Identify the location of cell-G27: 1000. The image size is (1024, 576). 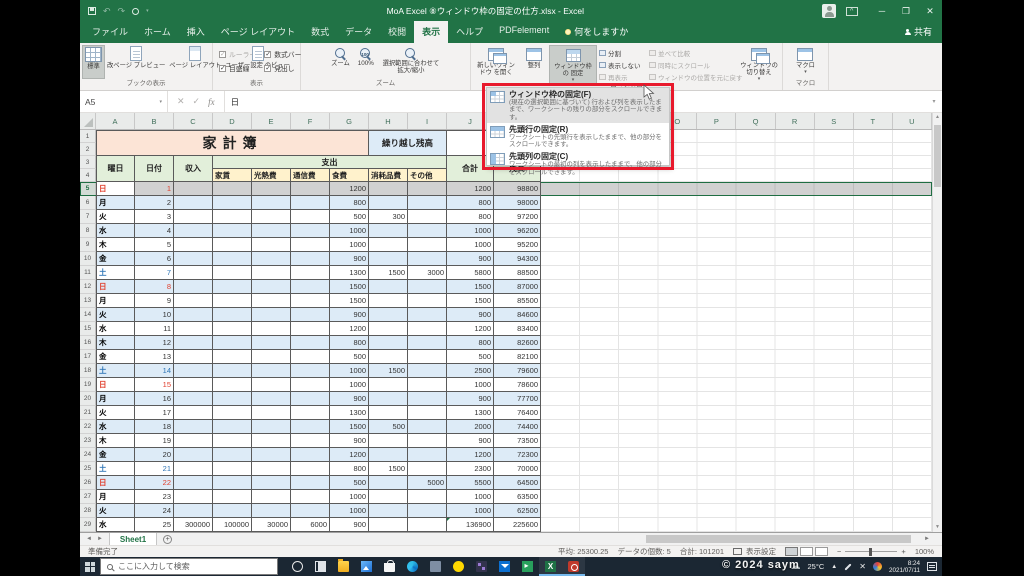
(349, 497).